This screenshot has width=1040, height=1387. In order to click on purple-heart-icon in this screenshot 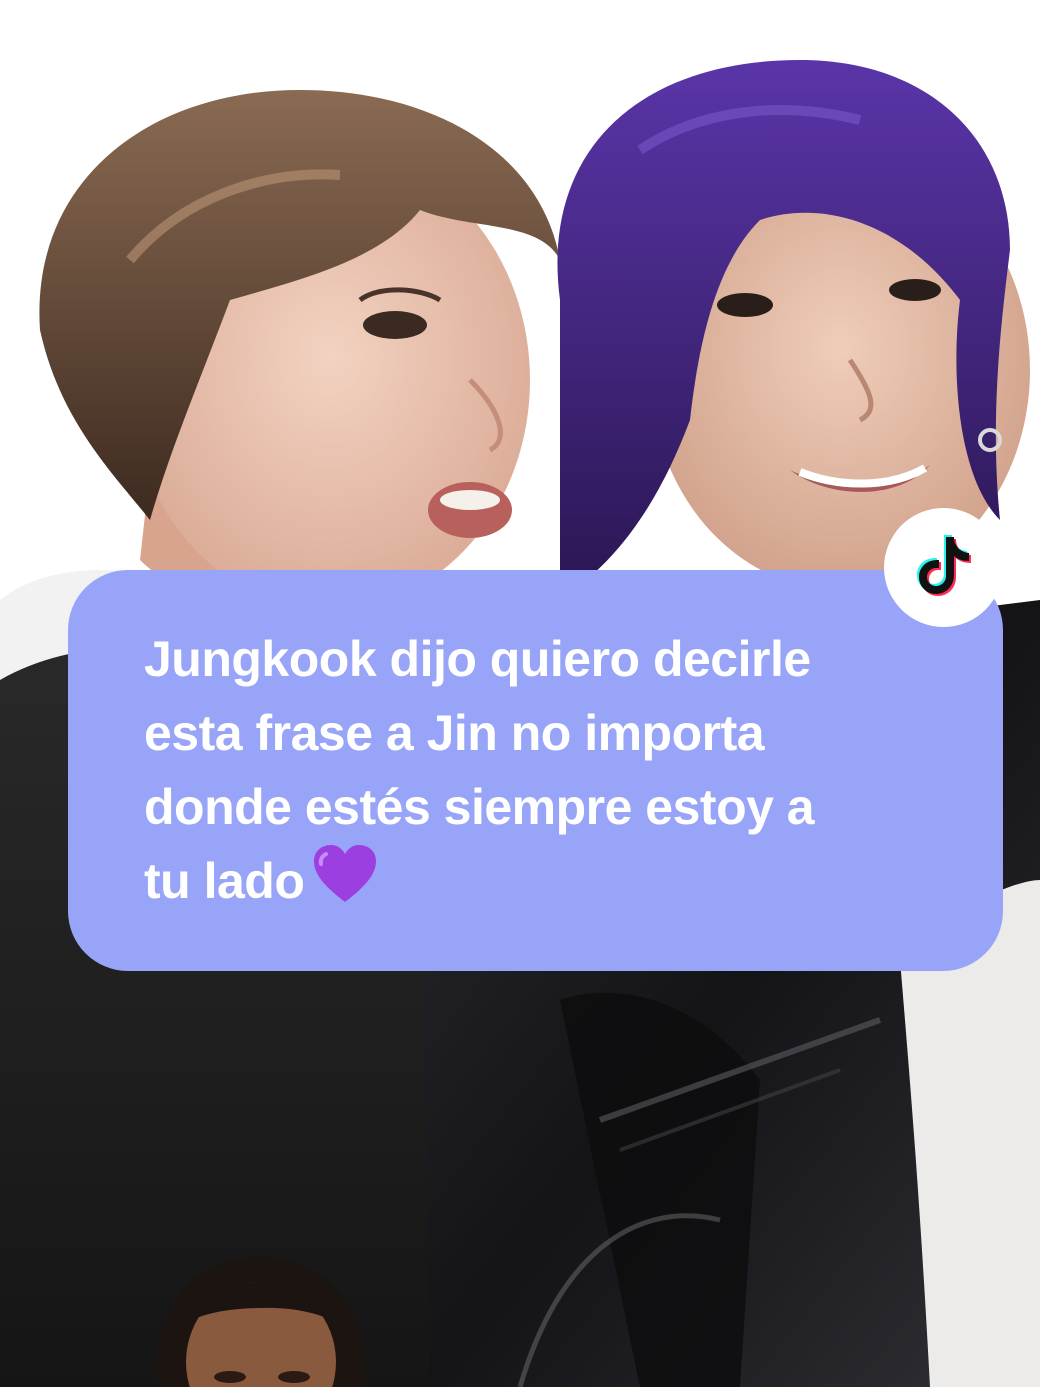, I will do `click(345, 884)`.